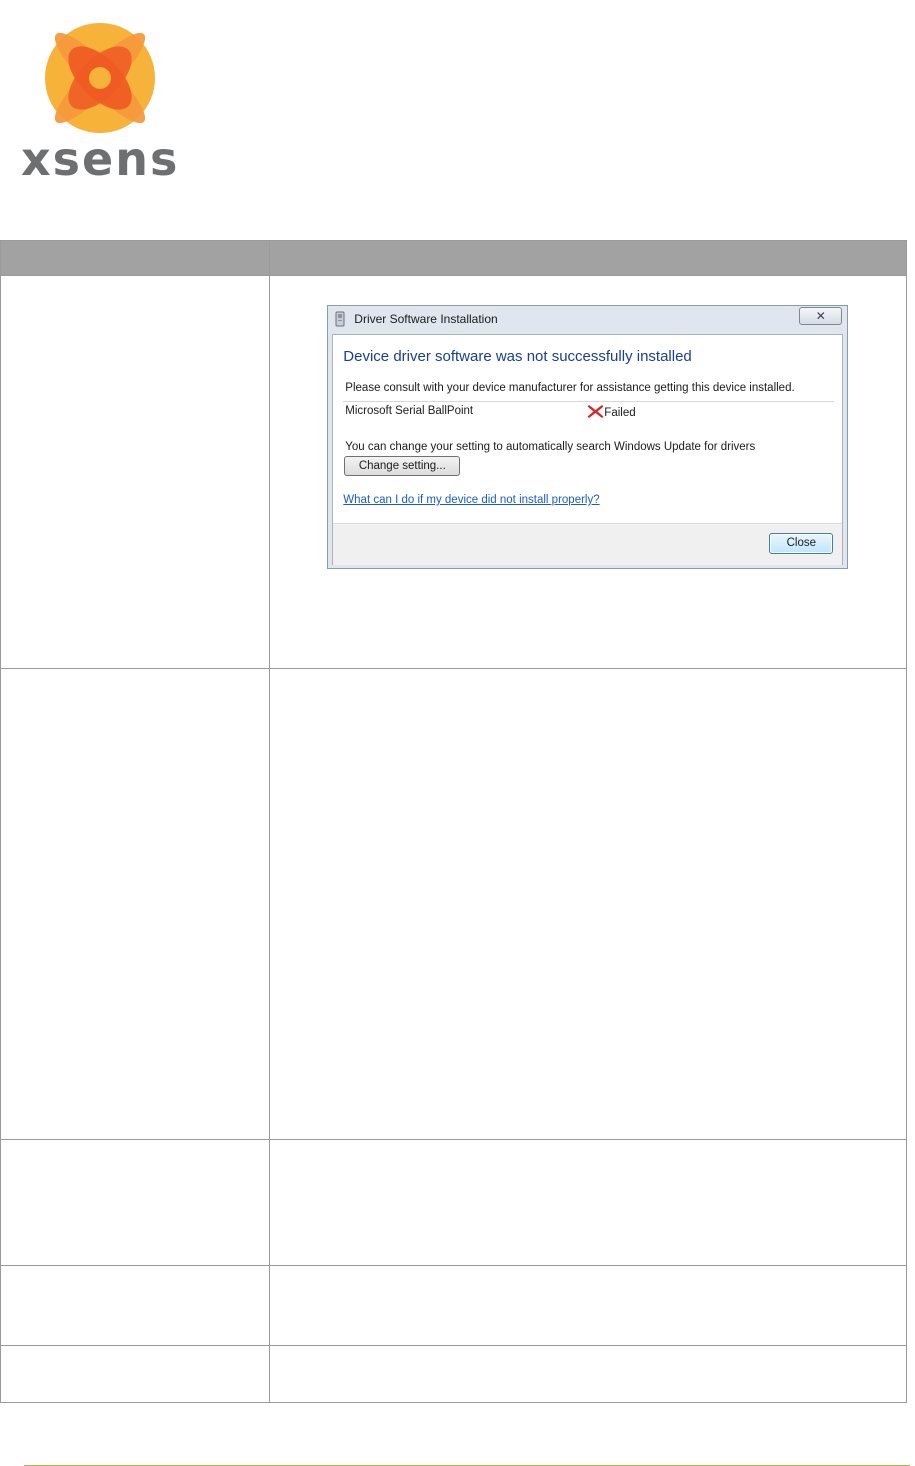 This screenshot has width=915, height=1466. I want to click on dialog-close-x-button: ✕, so click(821, 316).